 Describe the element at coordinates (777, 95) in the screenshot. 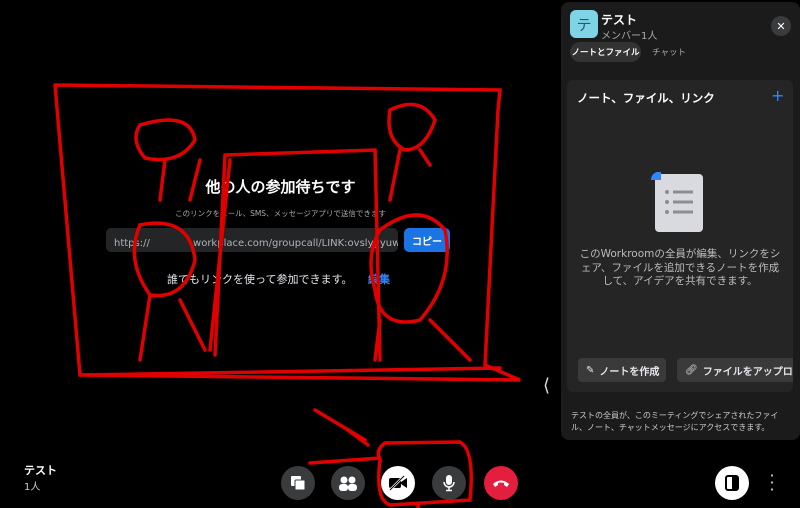

I see `add-icon: +` at that location.